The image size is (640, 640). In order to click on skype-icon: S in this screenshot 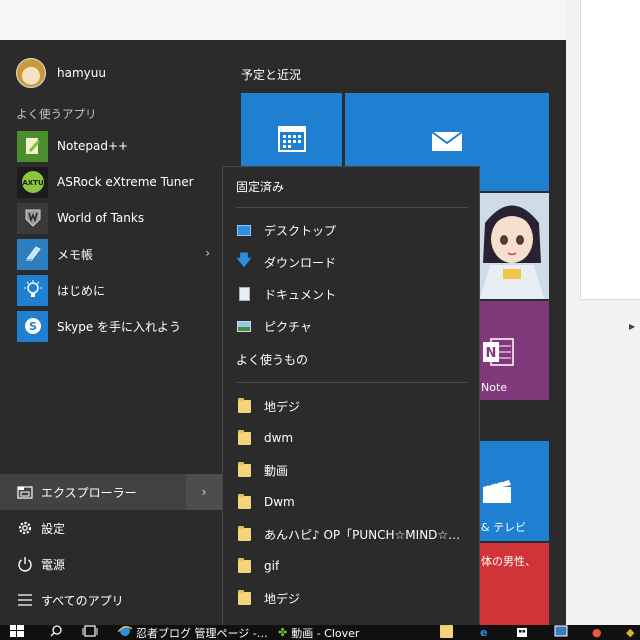, I will do `click(32, 326)`.